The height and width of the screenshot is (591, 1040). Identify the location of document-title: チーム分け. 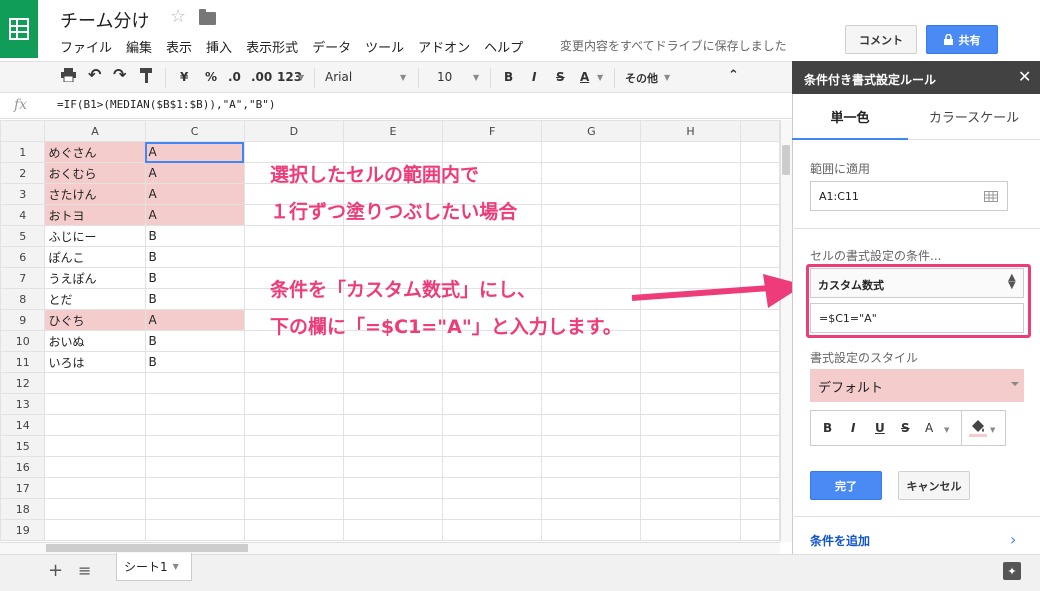
(104, 20).